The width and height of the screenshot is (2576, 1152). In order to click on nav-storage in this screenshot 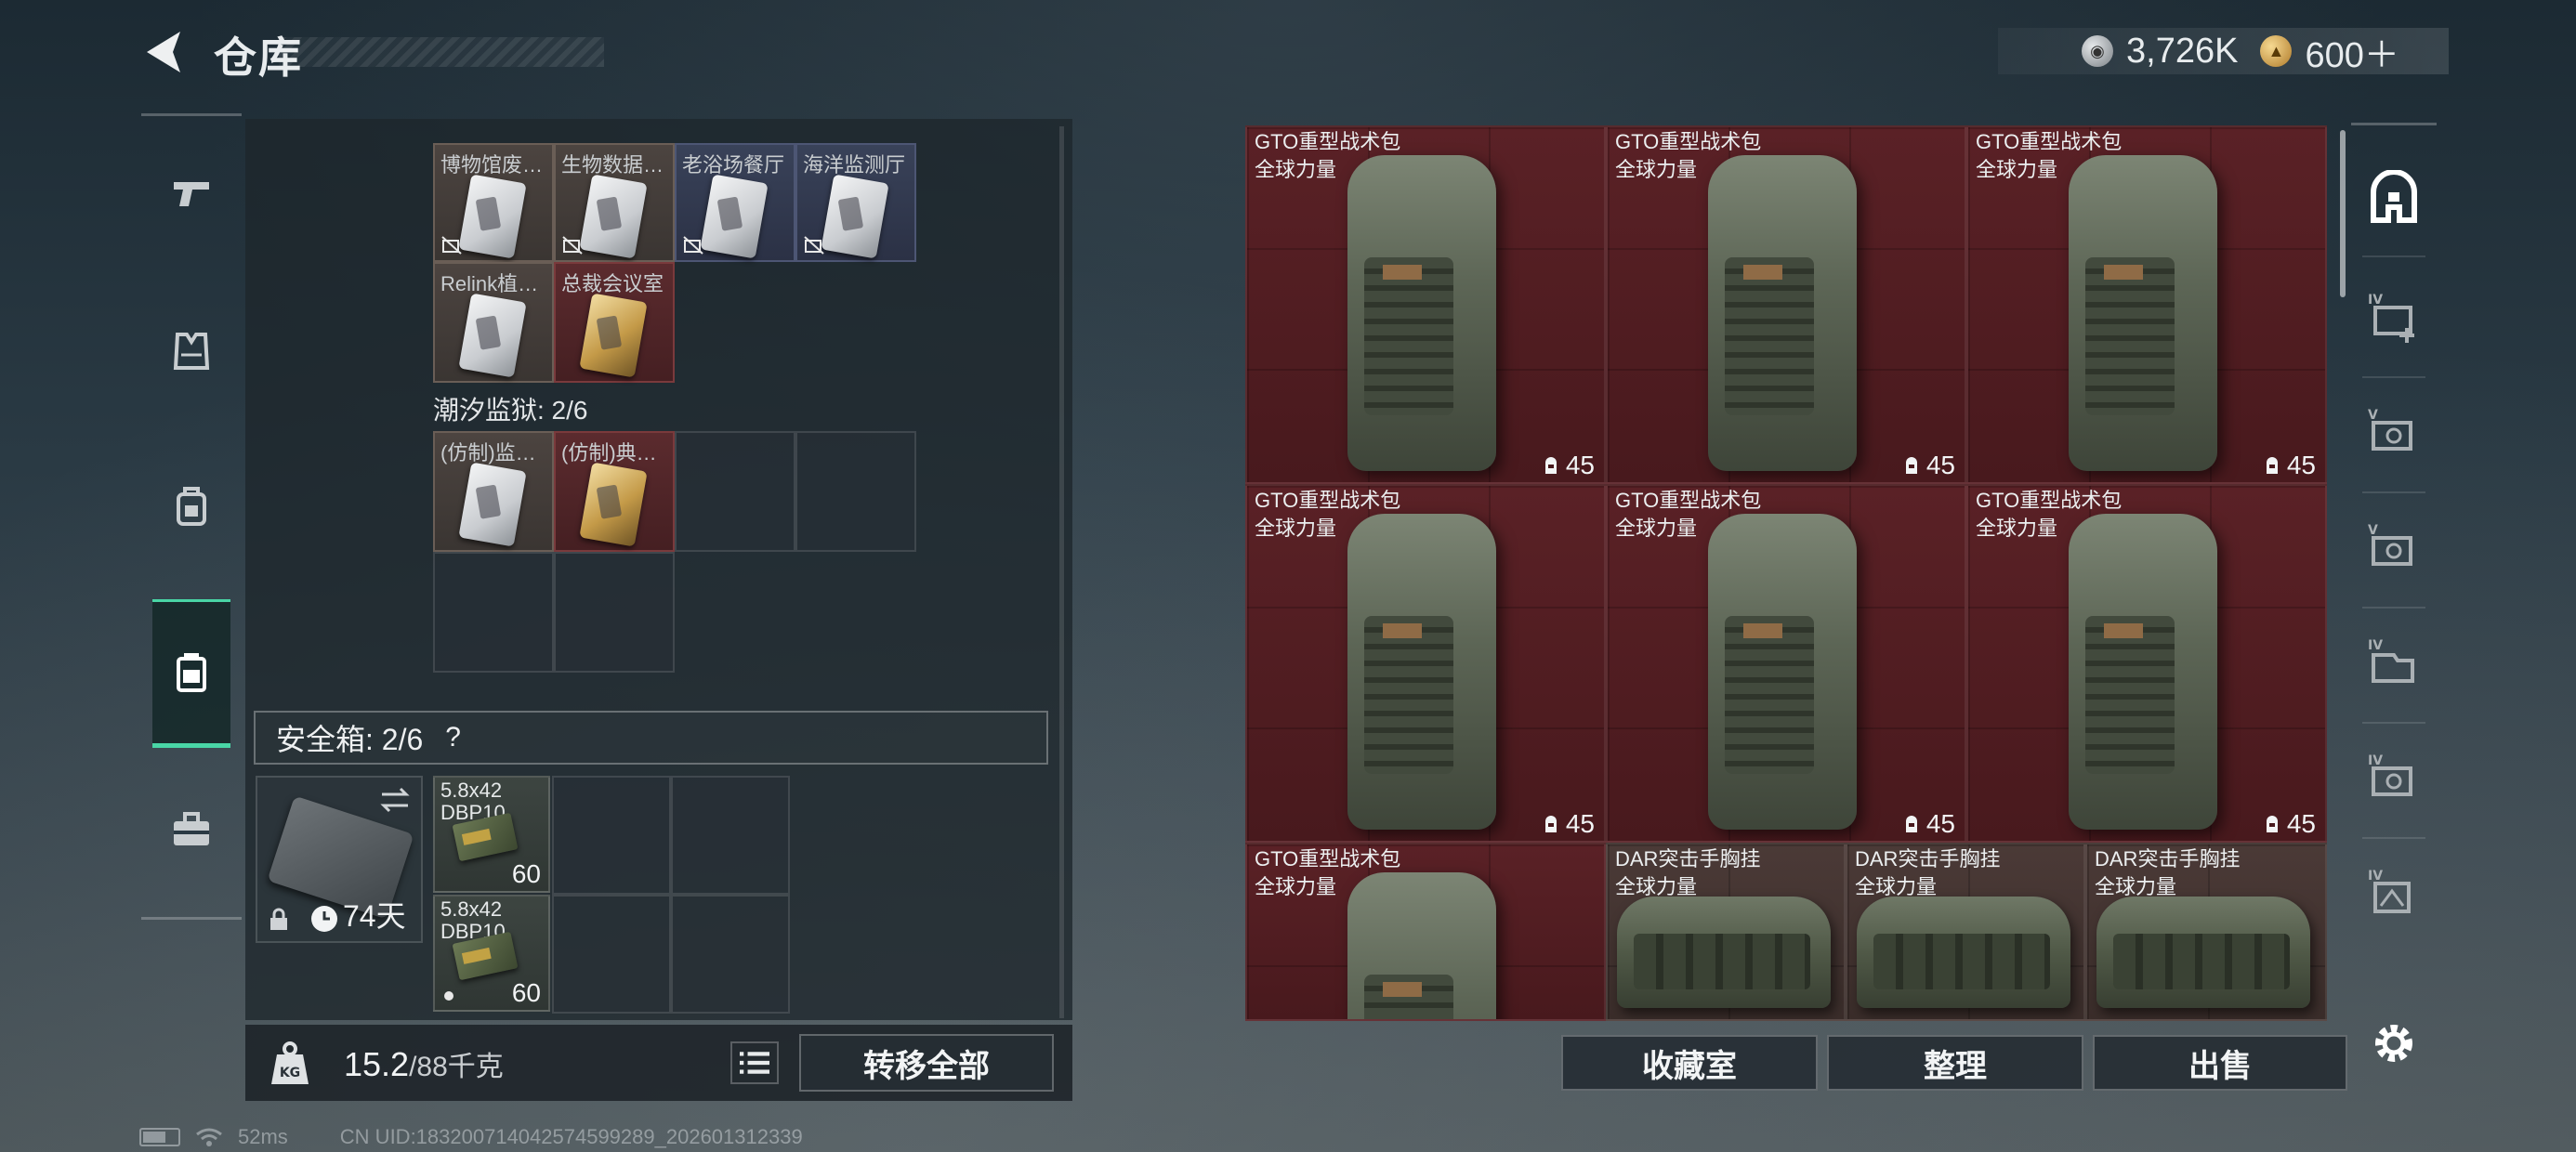, I will do `click(191, 673)`.